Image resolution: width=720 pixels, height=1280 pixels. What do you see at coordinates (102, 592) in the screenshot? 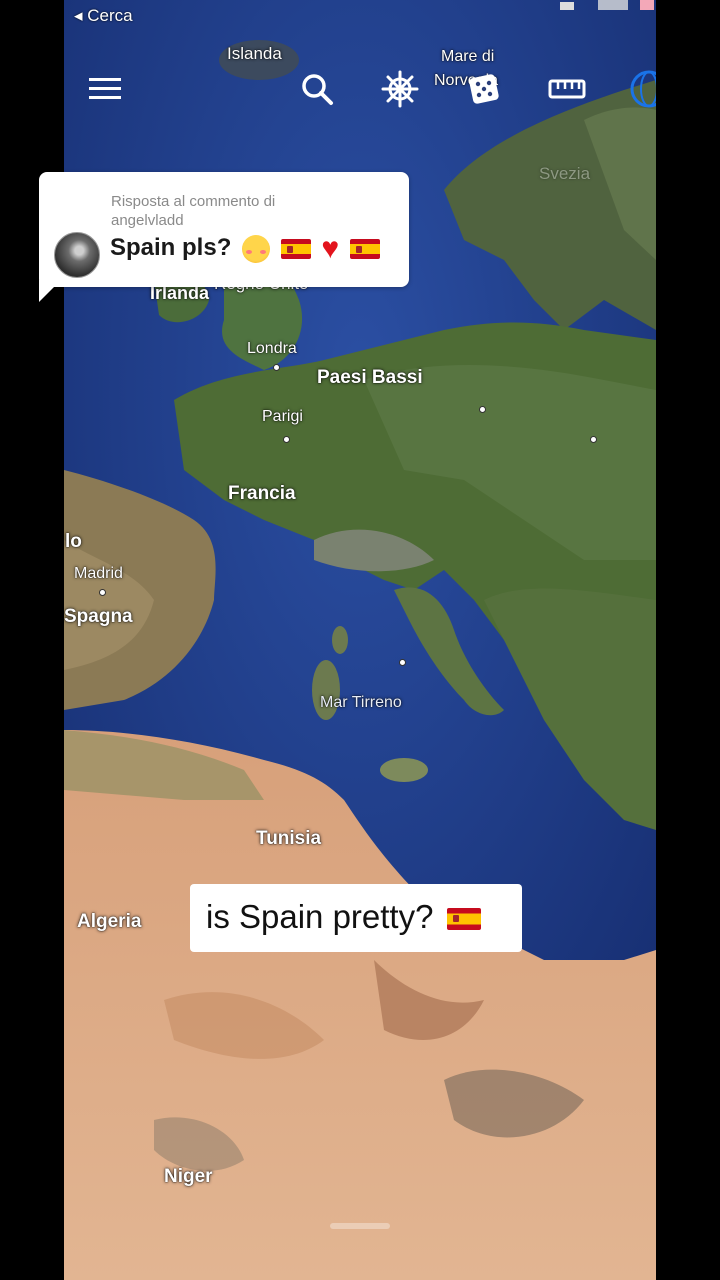
I see `marker-madrid` at bounding box center [102, 592].